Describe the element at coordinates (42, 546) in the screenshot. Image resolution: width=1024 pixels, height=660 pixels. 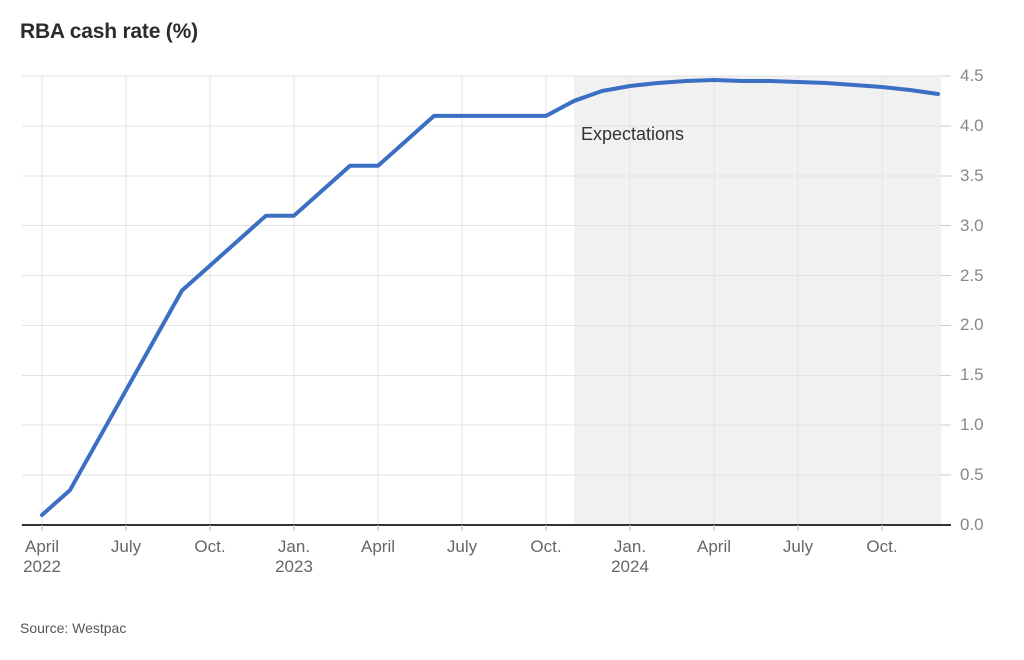
I see `x-axis-label-0-month: April` at that location.